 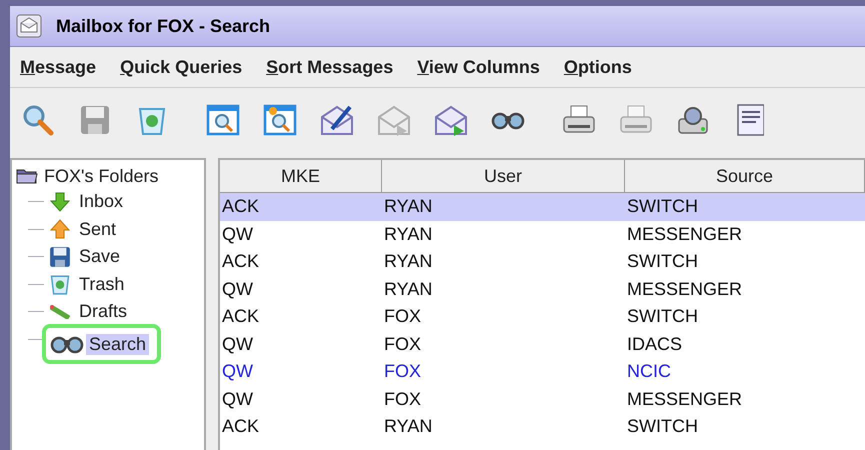 What do you see at coordinates (542, 316) in the screenshot?
I see `table-row: ACK FOX SWITCH` at bounding box center [542, 316].